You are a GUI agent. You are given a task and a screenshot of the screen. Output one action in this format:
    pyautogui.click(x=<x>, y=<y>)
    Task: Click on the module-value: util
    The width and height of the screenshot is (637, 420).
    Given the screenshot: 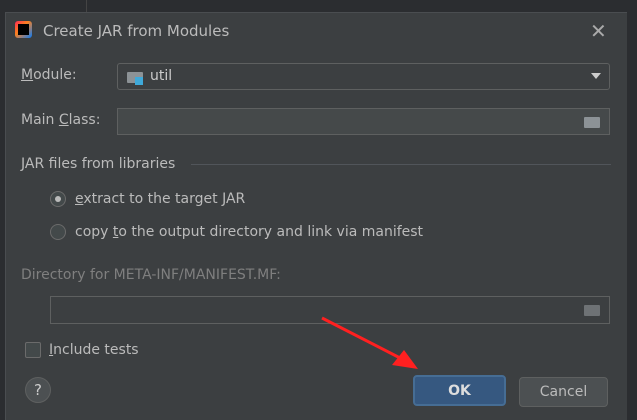 What is the action you would take?
    pyautogui.click(x=161, y=76)
    